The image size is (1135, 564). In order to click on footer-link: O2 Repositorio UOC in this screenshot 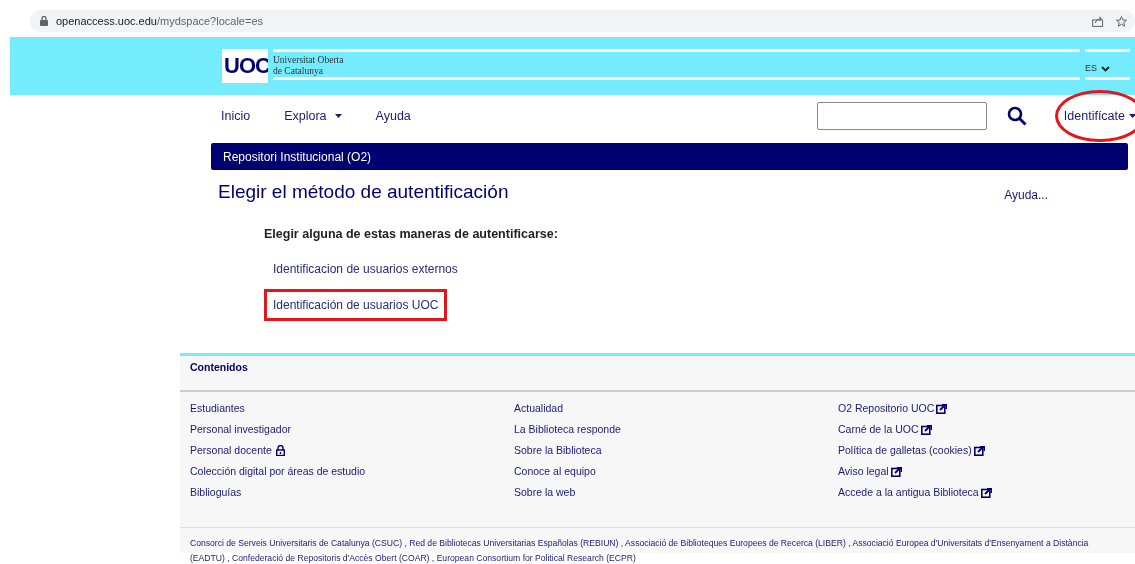, I will do `click(915, 408)`.